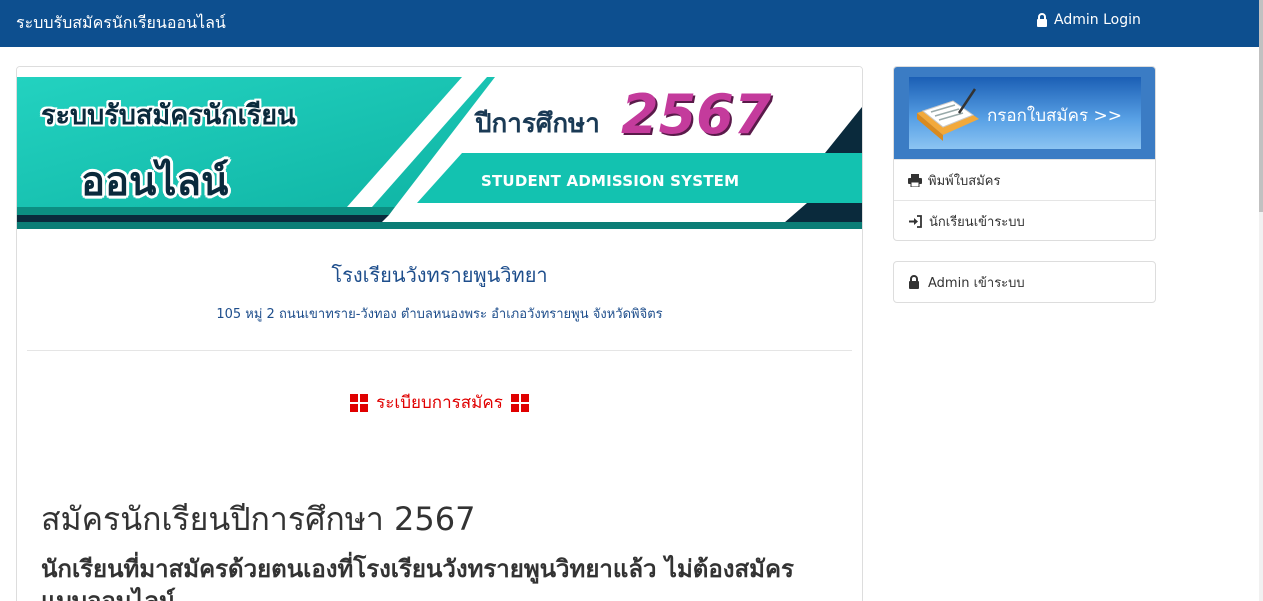 The image size is (1263, 601). Describe the element at coordinates (696, 114) in the screenshot. I see `banner-year: 2567` at that location.